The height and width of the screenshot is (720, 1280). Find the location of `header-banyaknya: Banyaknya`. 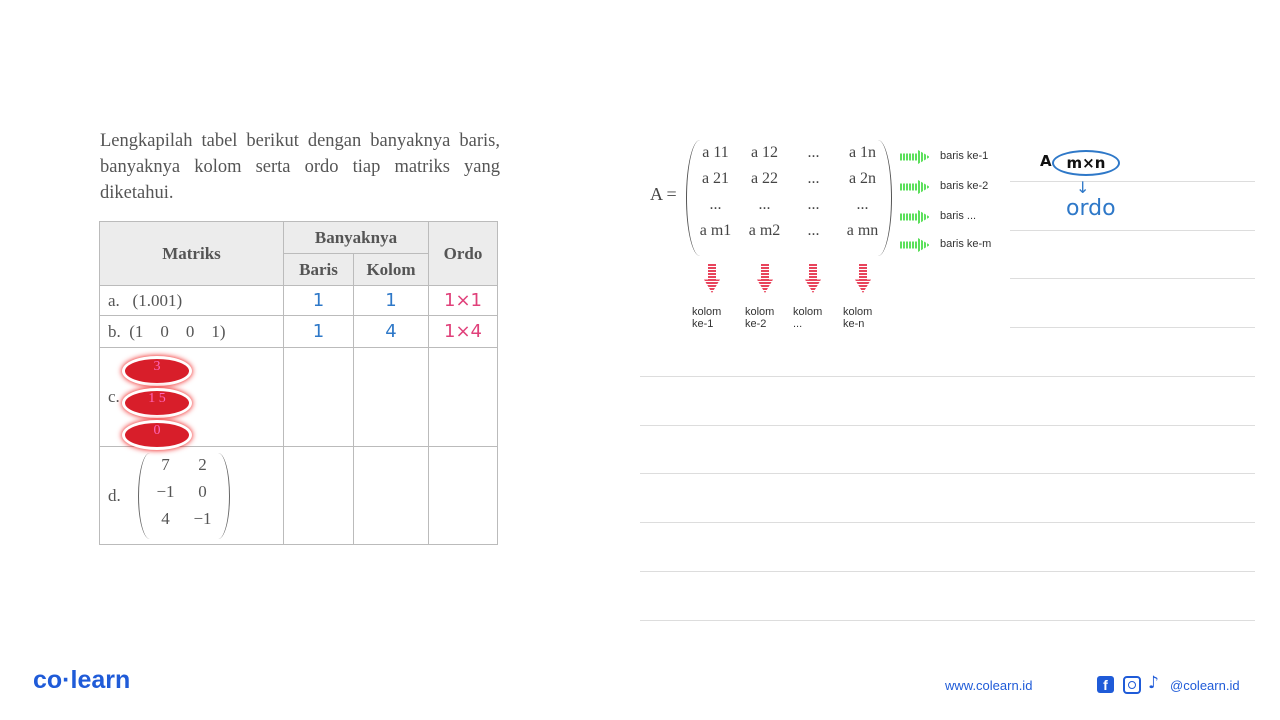

header-banyaknya: Banyaknya is located at coordinates (356, 237).